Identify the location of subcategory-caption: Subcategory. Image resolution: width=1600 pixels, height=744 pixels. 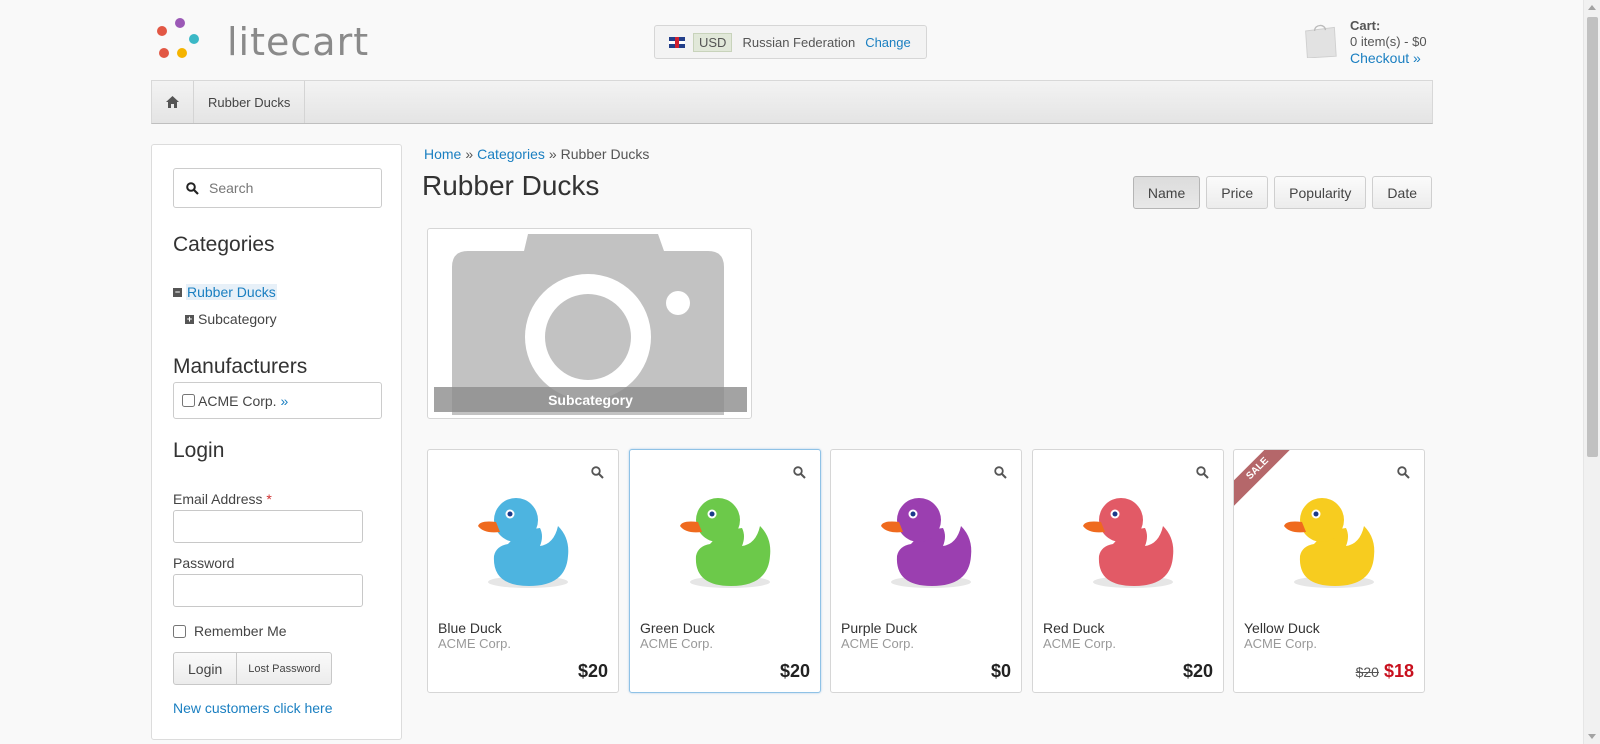
(590, 399).